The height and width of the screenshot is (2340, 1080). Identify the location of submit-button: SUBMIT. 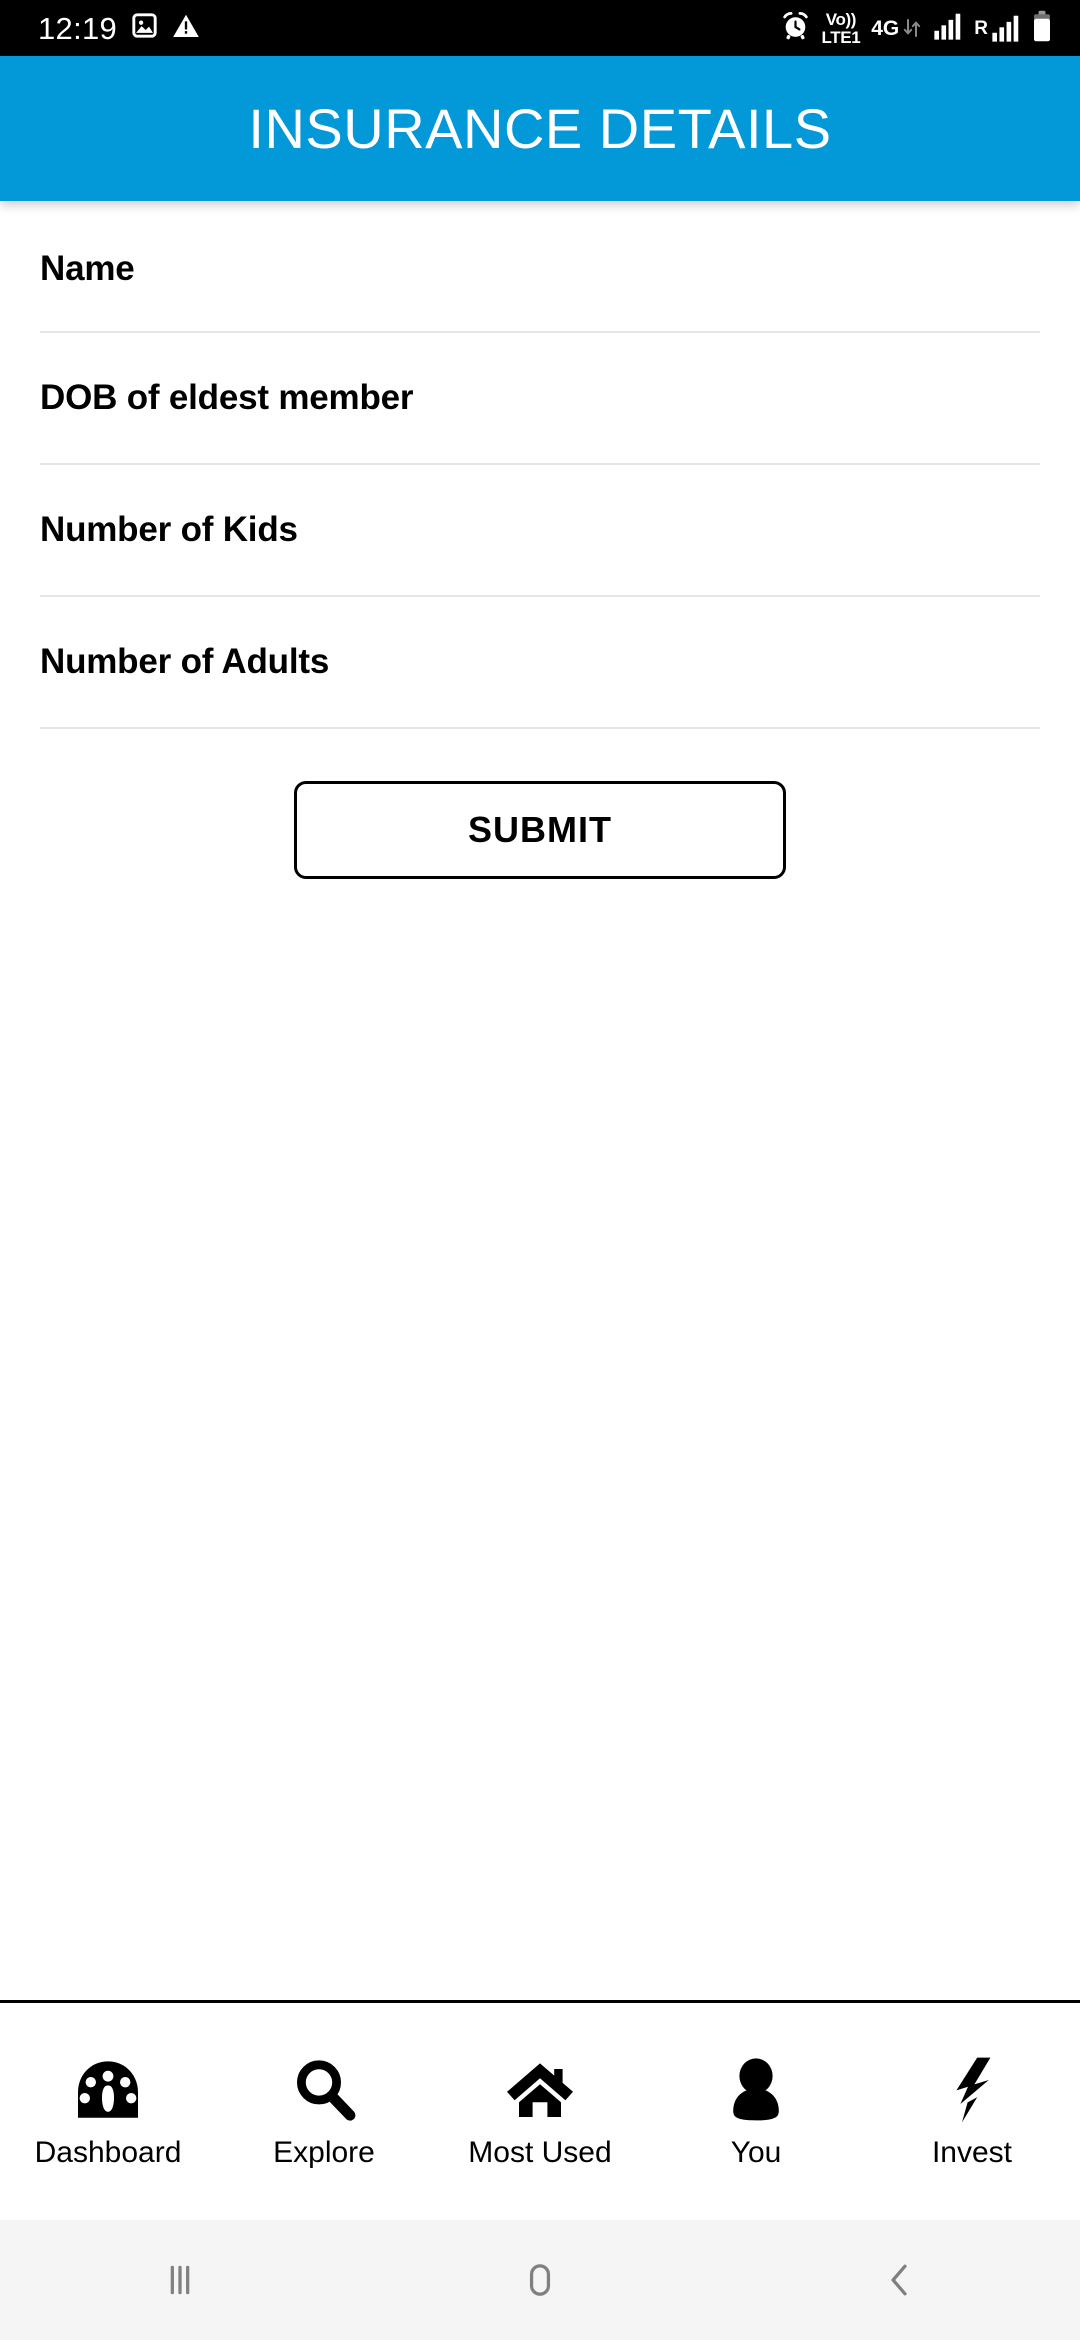
(540, 830).